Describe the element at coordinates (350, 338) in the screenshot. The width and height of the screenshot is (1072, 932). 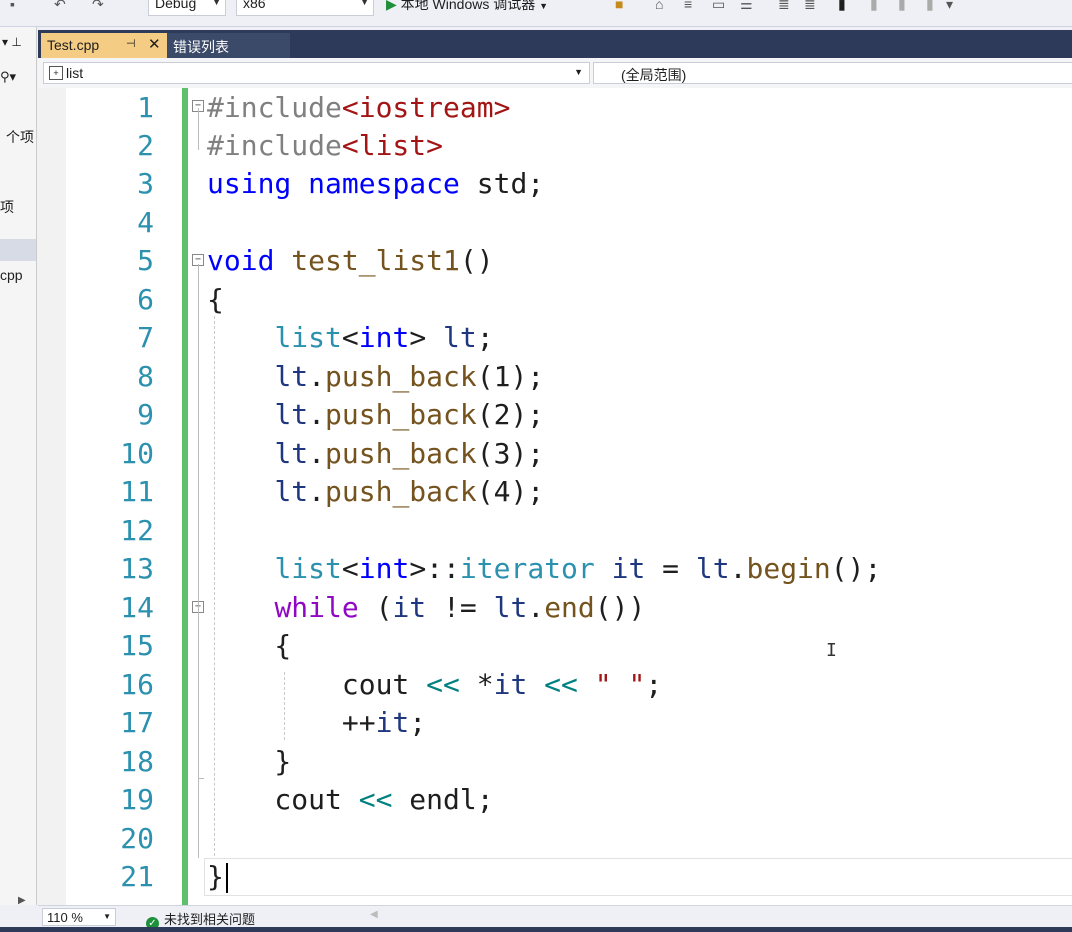
I see `code-line: list<int> lt;` at that location.